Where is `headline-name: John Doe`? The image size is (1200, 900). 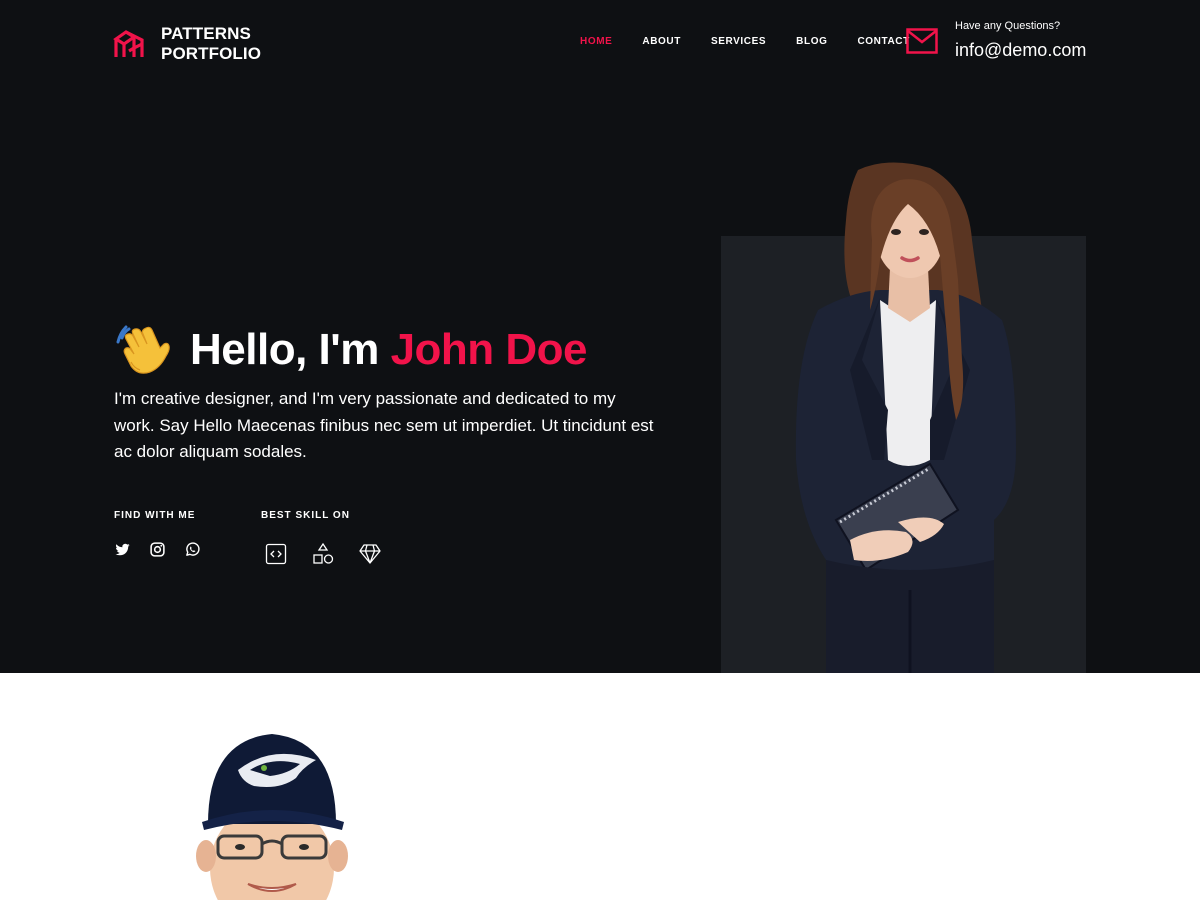
headline-name: John Doe is located at coordinates (489, 349).